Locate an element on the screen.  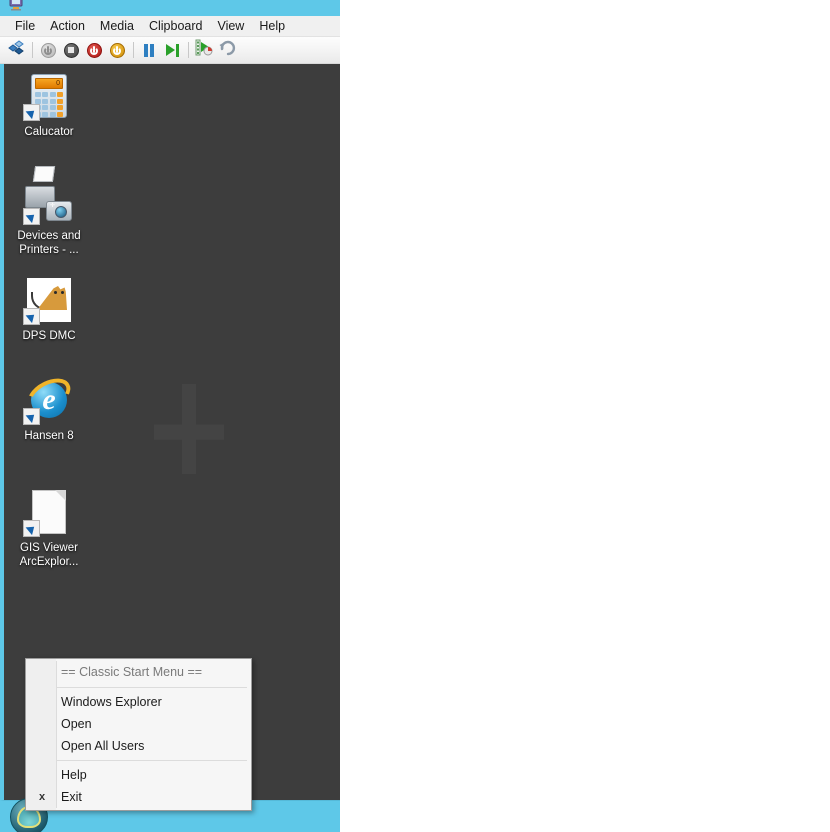
toolbar is located at coordinates (170, 50).